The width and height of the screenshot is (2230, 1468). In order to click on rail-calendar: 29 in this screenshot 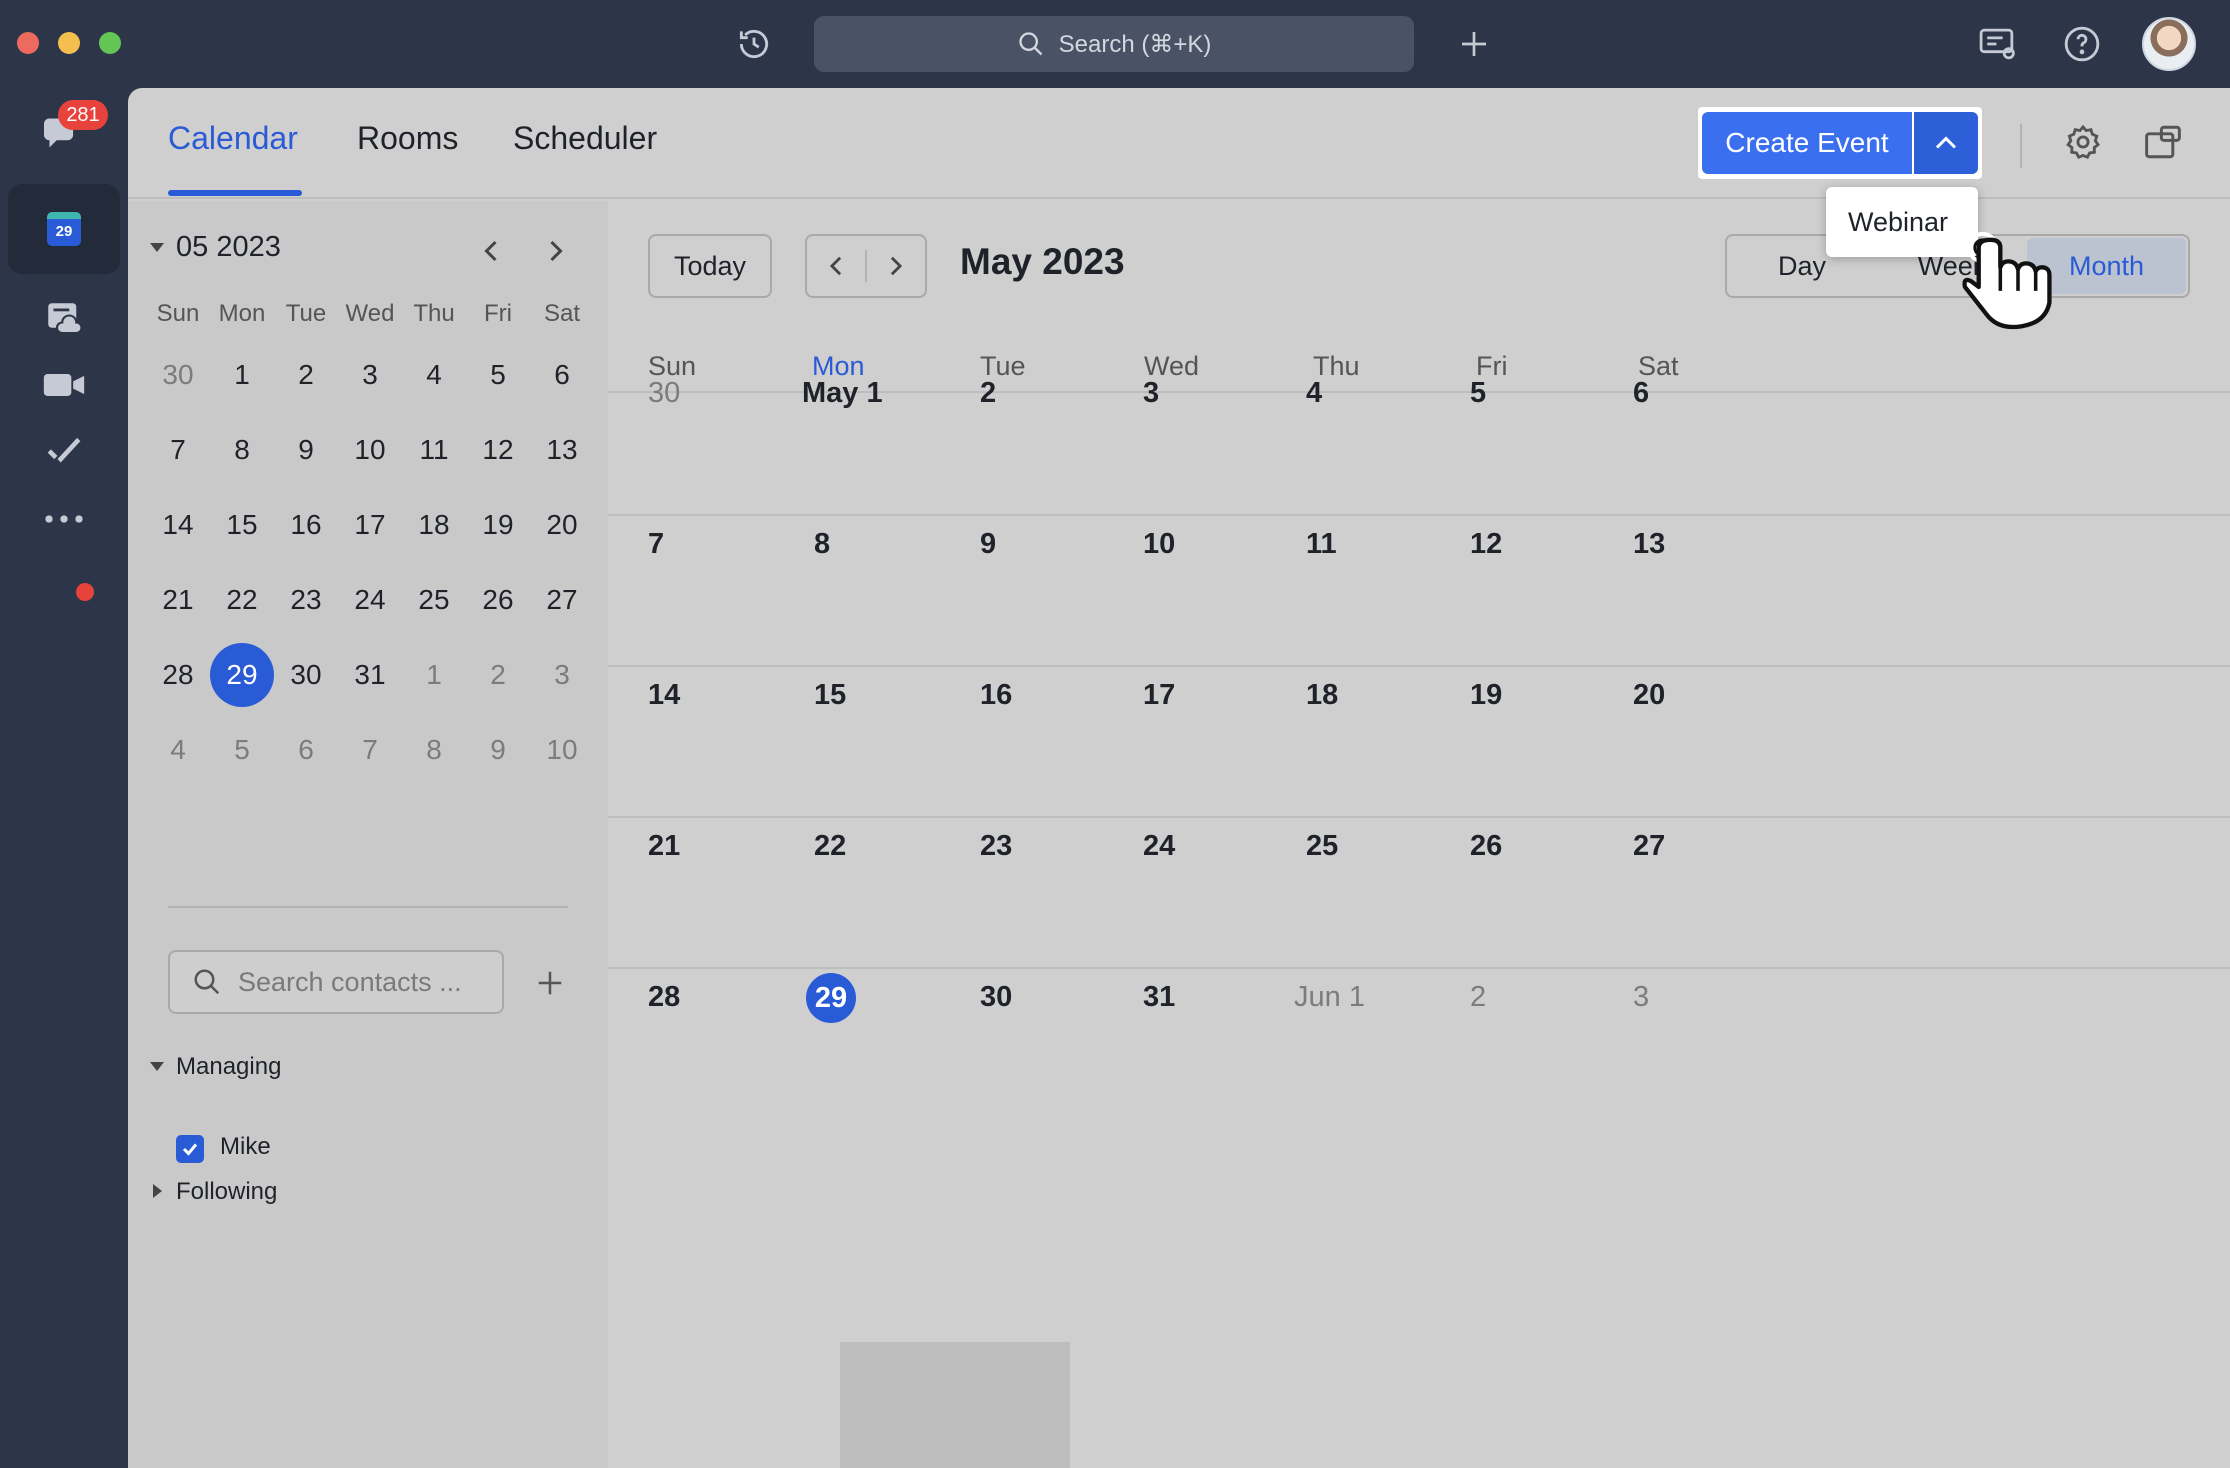, I will do `click(64, 229)`.